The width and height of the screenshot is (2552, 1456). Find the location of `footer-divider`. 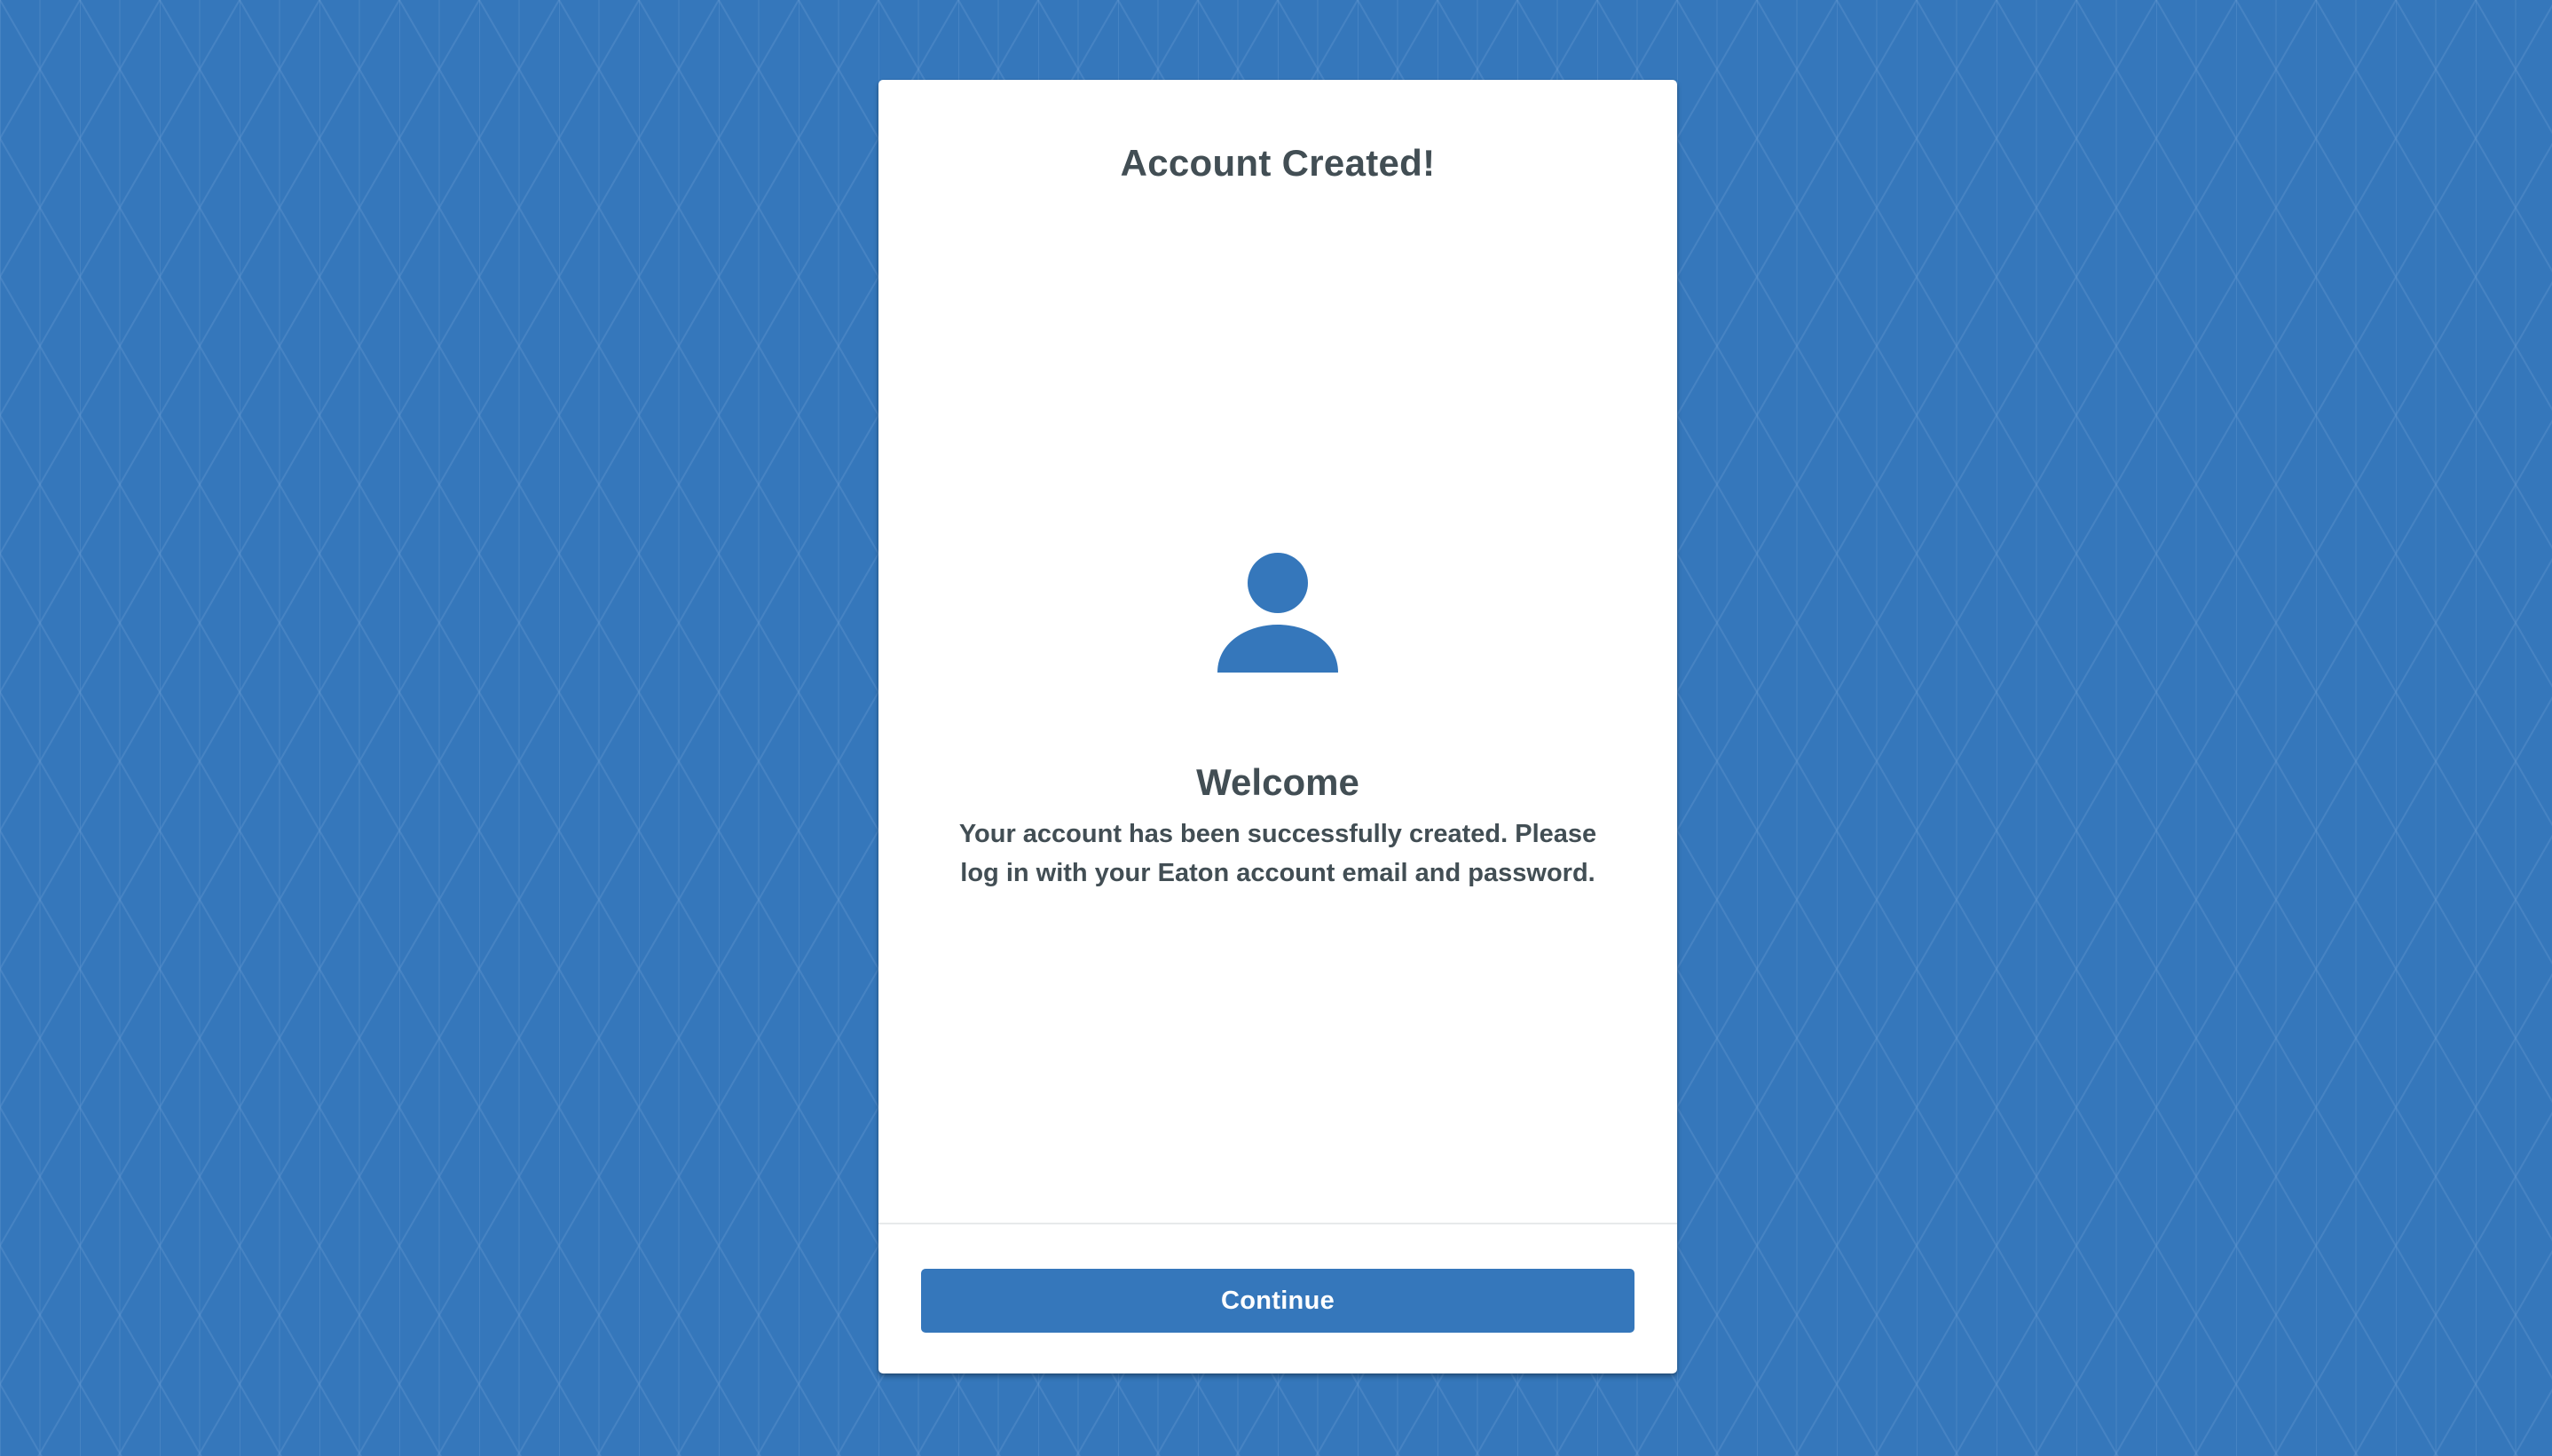

footer-divider is located at coordinates (1277, 1223).